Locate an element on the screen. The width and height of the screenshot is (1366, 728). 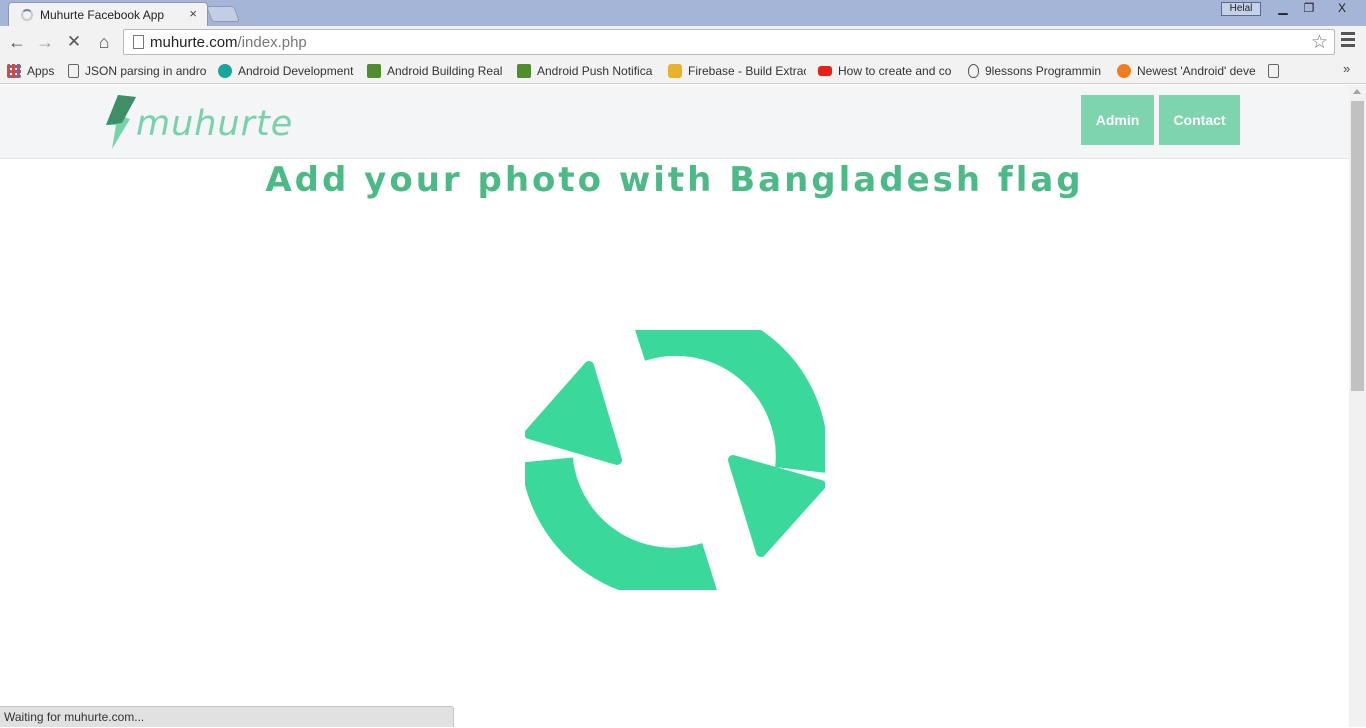
browser-toolbar: ← → ✕ ⌂ muhurte.com/index.php ☆ is located at coordinates (683, 42).